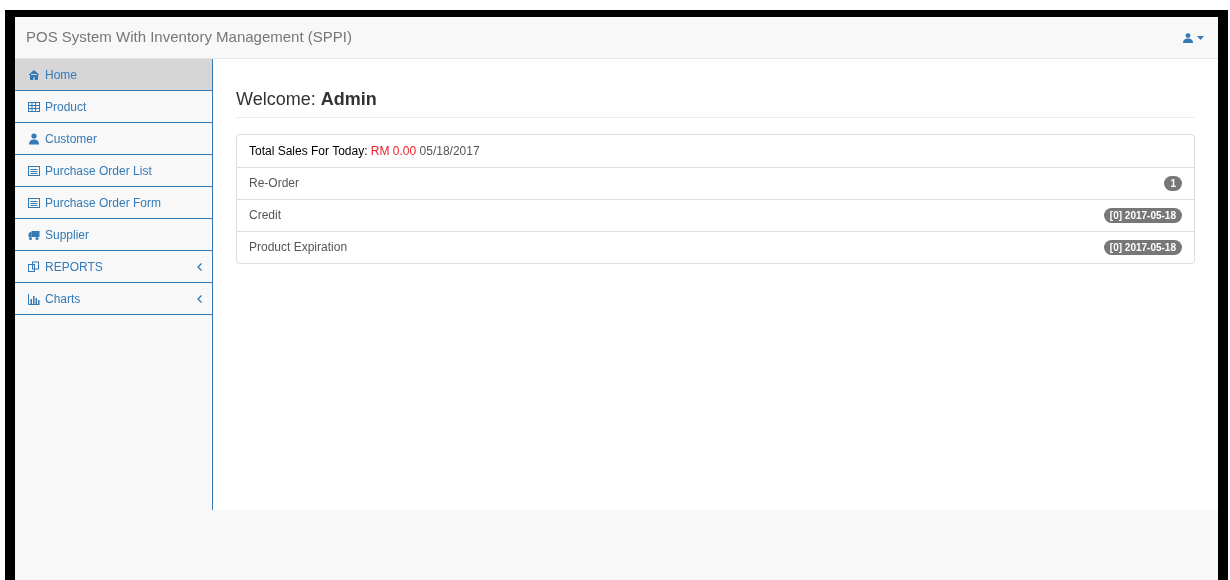 This screenshot has width=1230, height=580. I want to click on alert-label: Credit, so click(265, 216).